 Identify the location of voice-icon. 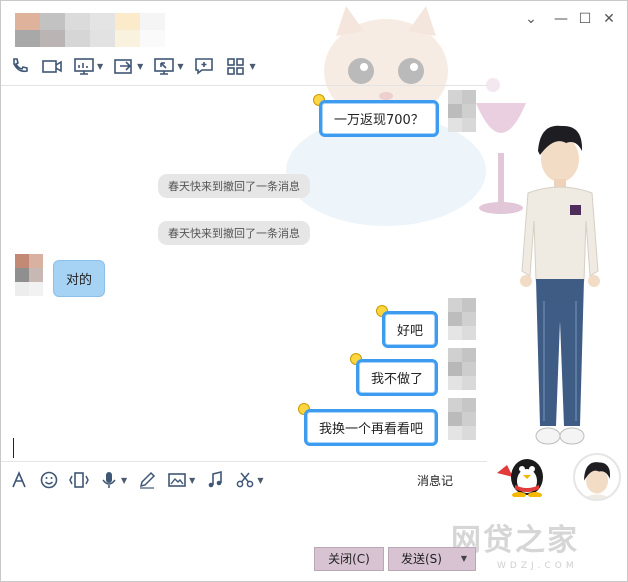
(109, 480).